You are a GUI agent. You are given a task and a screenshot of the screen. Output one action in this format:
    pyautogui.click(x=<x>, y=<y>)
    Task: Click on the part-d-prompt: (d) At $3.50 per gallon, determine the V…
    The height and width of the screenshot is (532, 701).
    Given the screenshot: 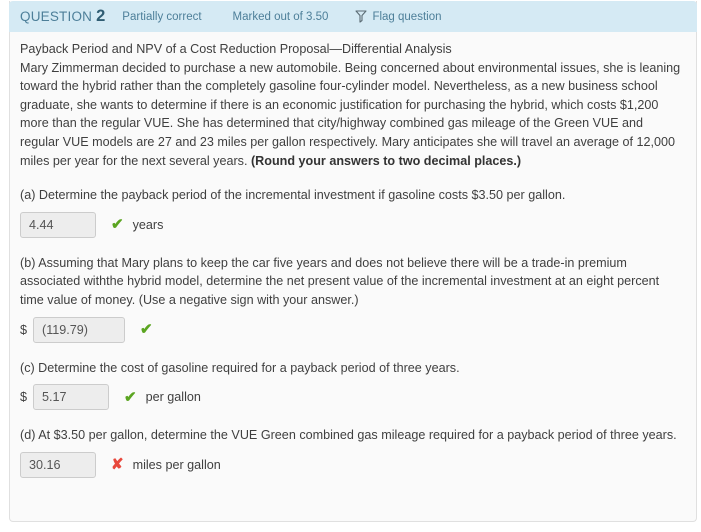 What is the action you would take?
    pyautogui.click(x=348, y=435)
    